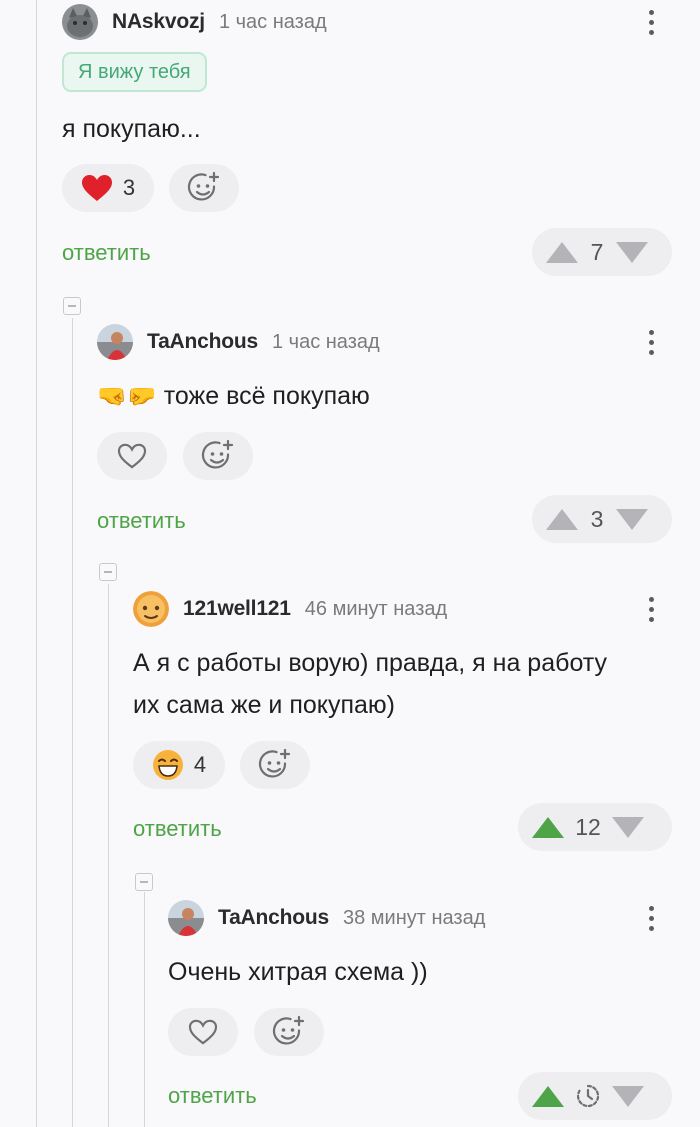 The height and width of the screenshot is (1127, 700). I want to click on username: 121well121, so click(237, 609).